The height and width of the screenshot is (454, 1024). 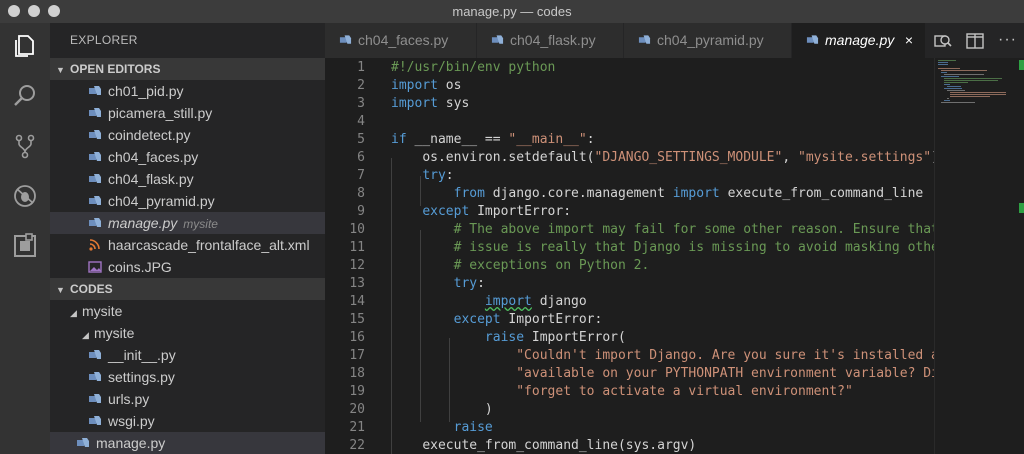 What do you see at coordinates (413, 103) in the screenshot?
I see `code-line: 3 import sys` at bounding box center [413, 103].